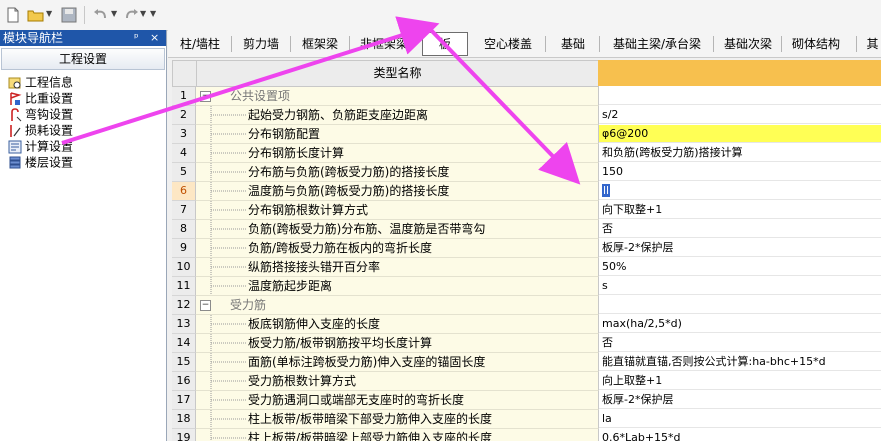 The height and width of the screenshot is (441, 881). Describe the element at coordinates (384, 44) in the screenshot. I see `tab-non-frame-beam: 非框架梁` at that location.